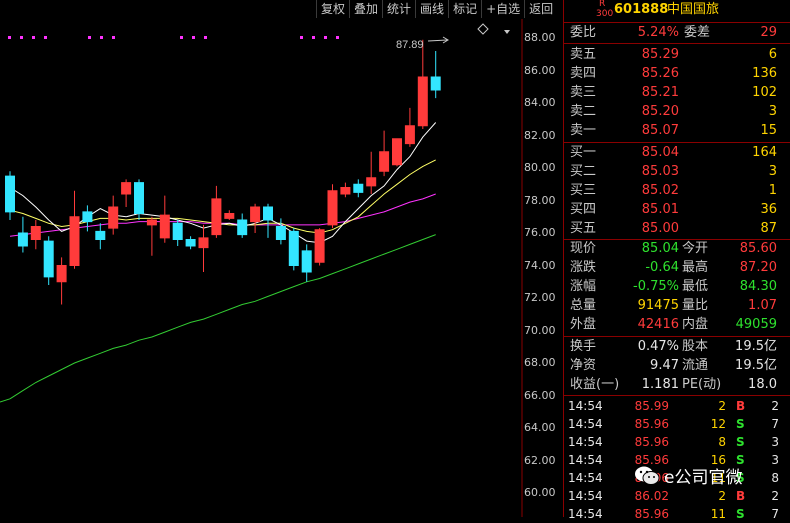 The image size is (790, 523). I want to click on level-label: 买二, so click(583, 171).